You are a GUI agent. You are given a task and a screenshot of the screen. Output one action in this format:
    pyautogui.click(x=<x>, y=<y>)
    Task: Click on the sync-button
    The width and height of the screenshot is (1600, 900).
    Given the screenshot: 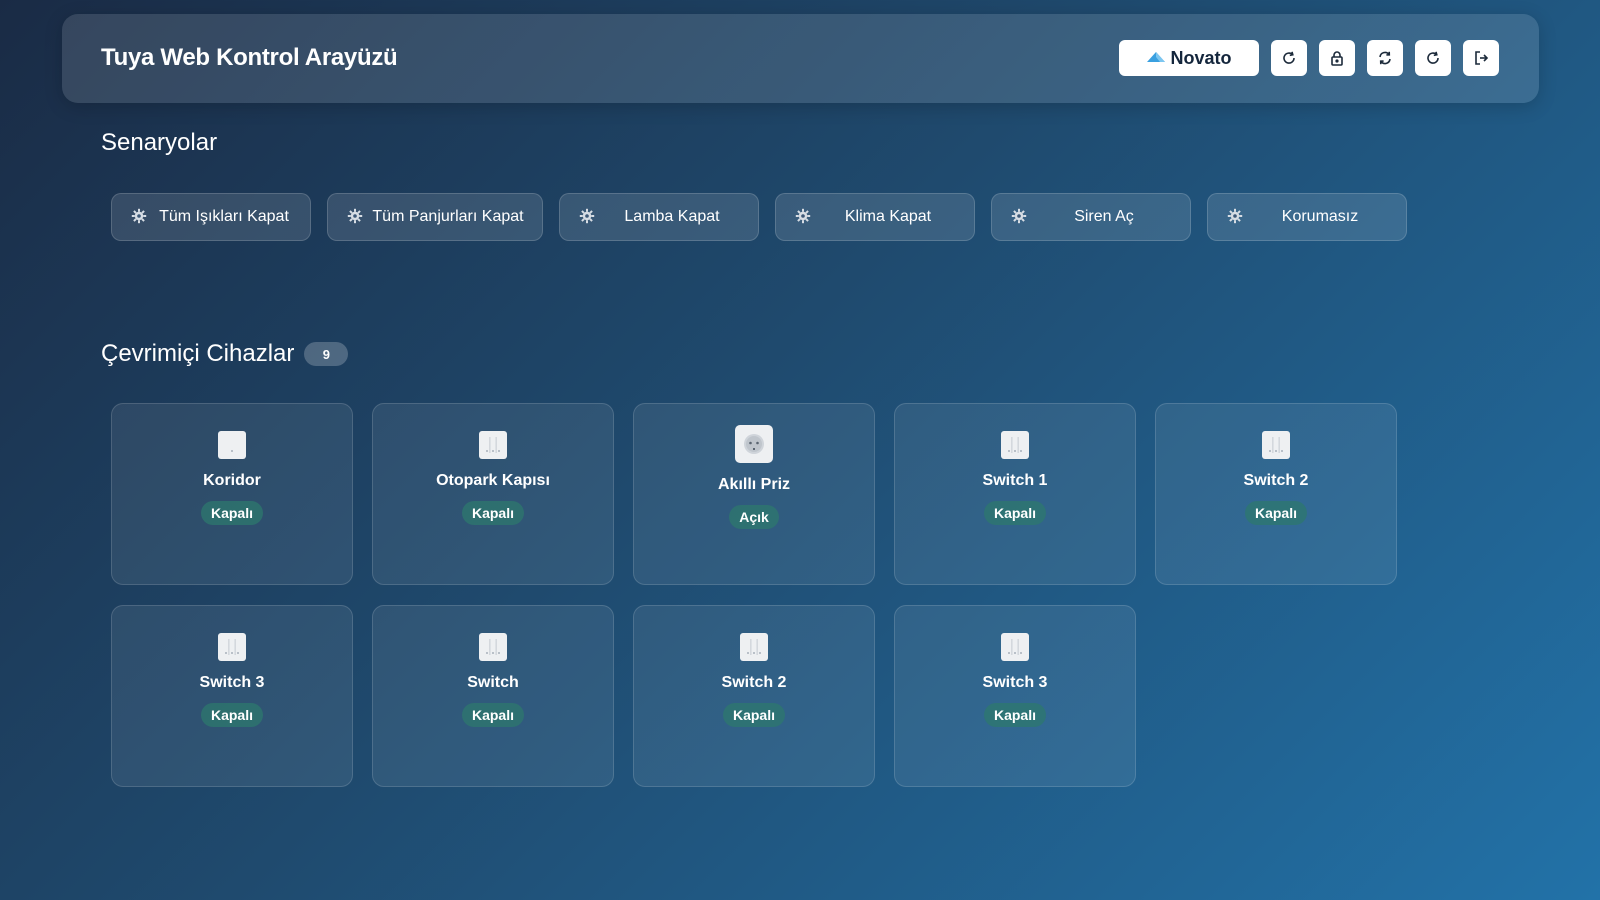 What is the action you would take?
    pyautogui.click(x=1385, y=58)
    